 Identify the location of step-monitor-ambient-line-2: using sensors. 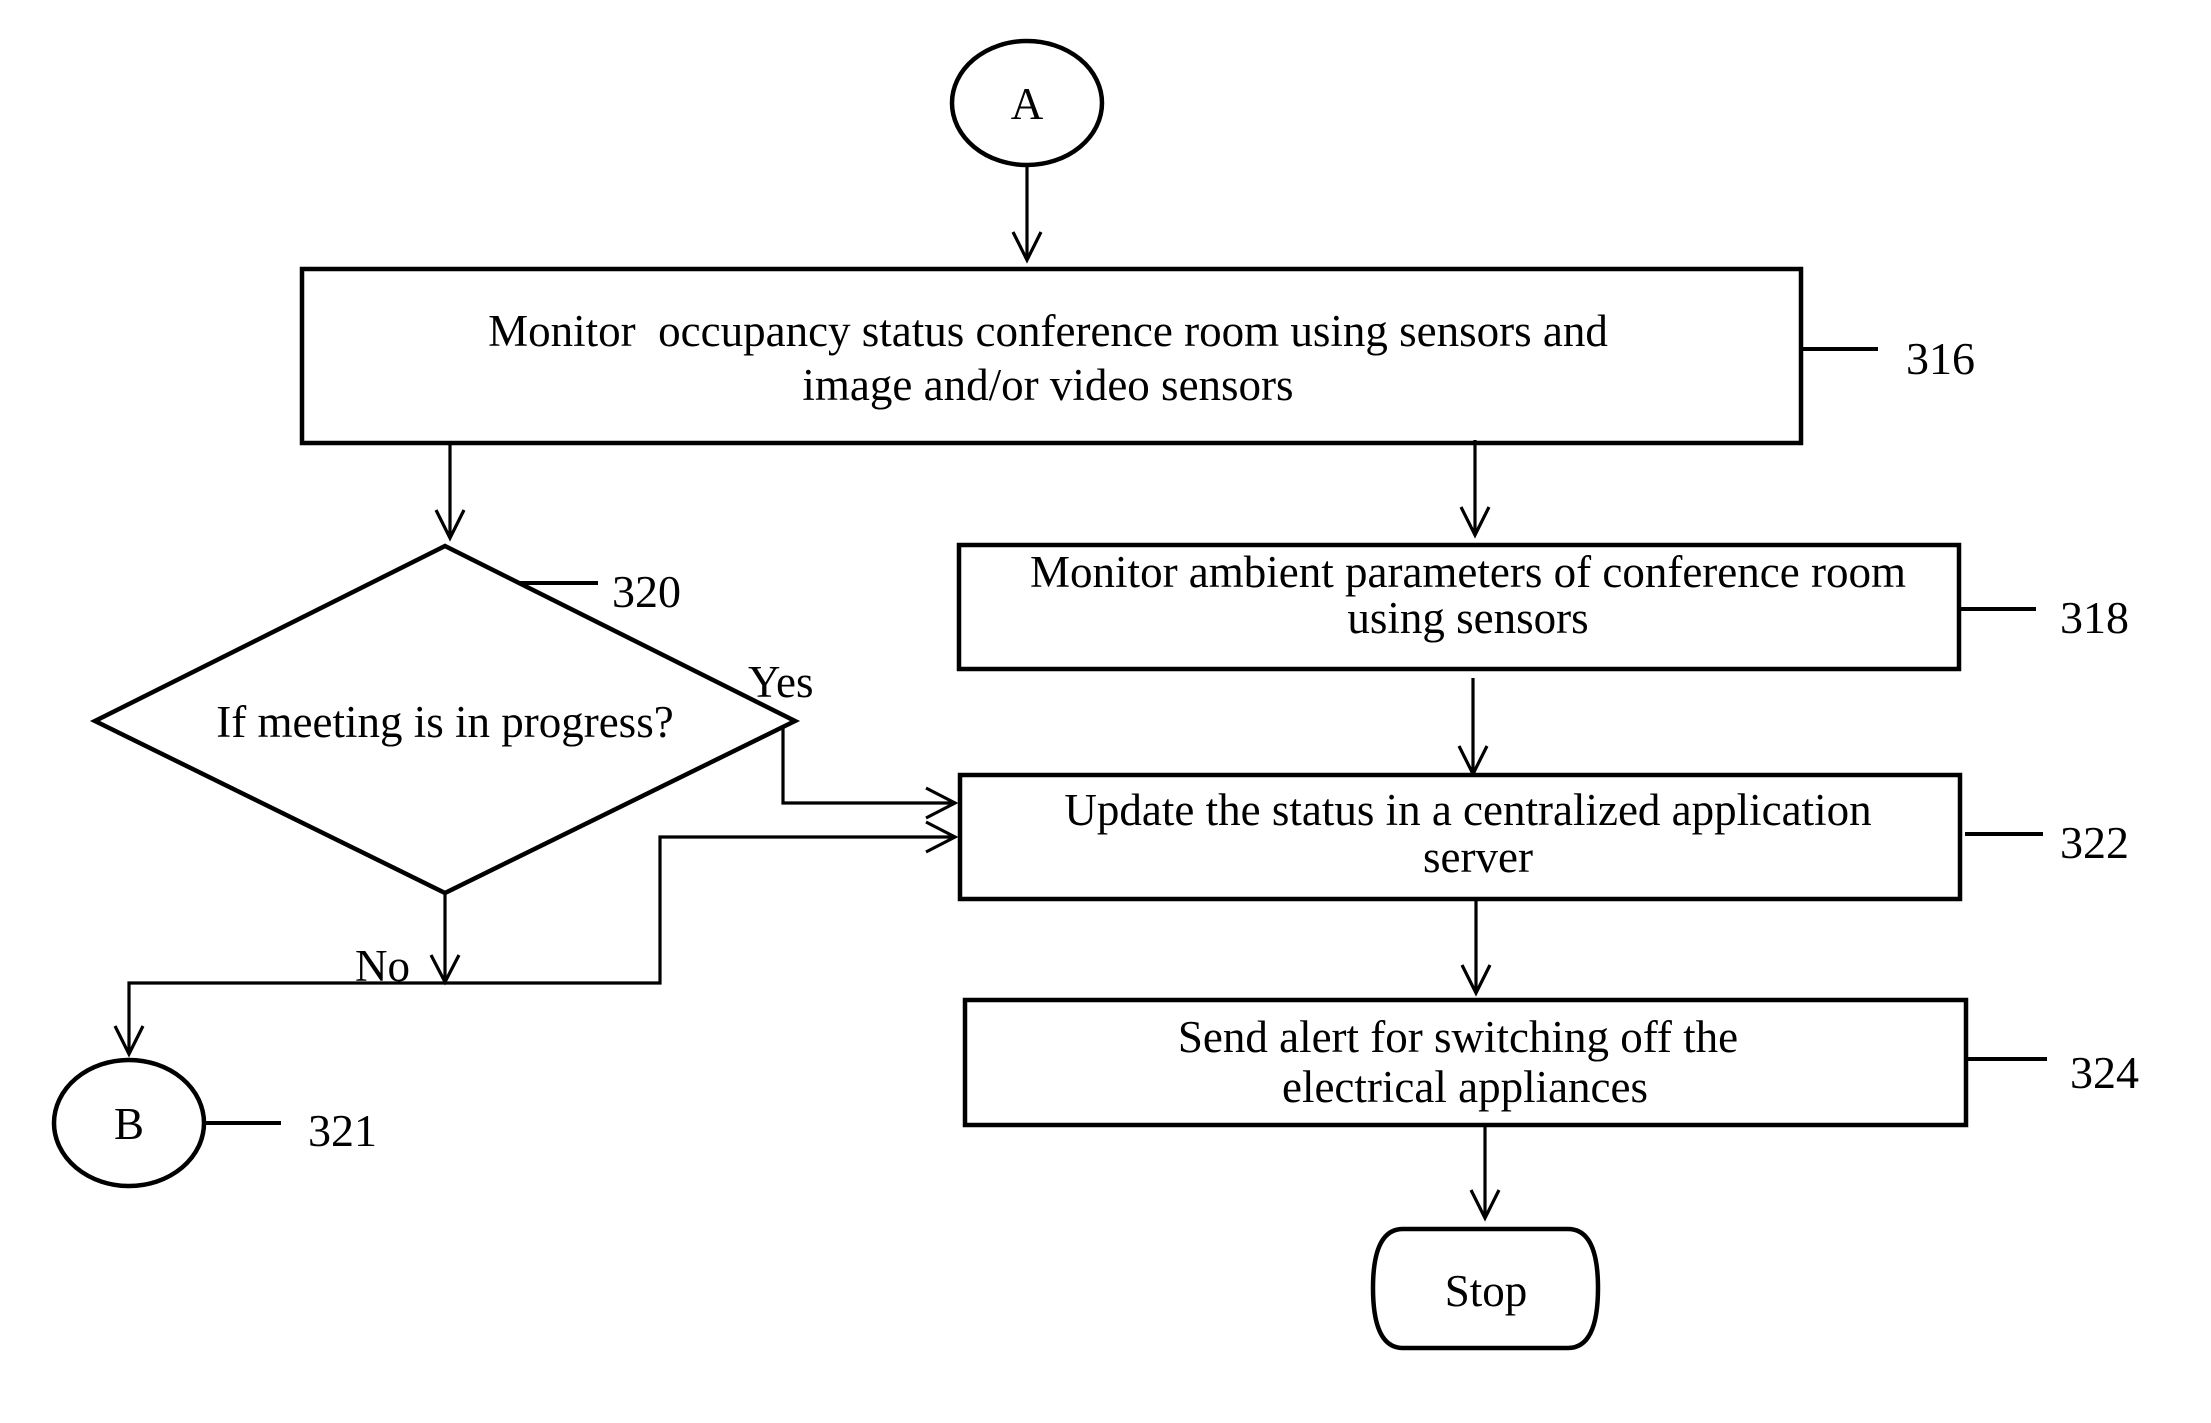
(1467, 618).